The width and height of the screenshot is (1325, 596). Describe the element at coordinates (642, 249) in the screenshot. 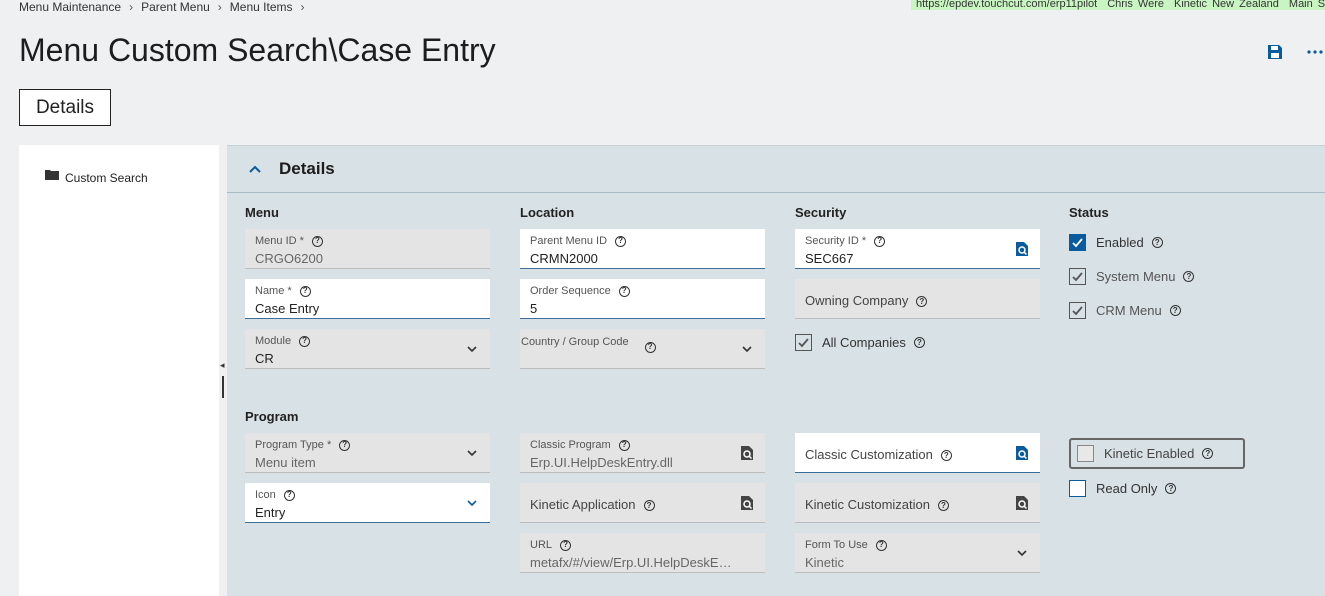

I see `parent-menu-id-field: Parent Menu ID? CRMN2000` at that location.